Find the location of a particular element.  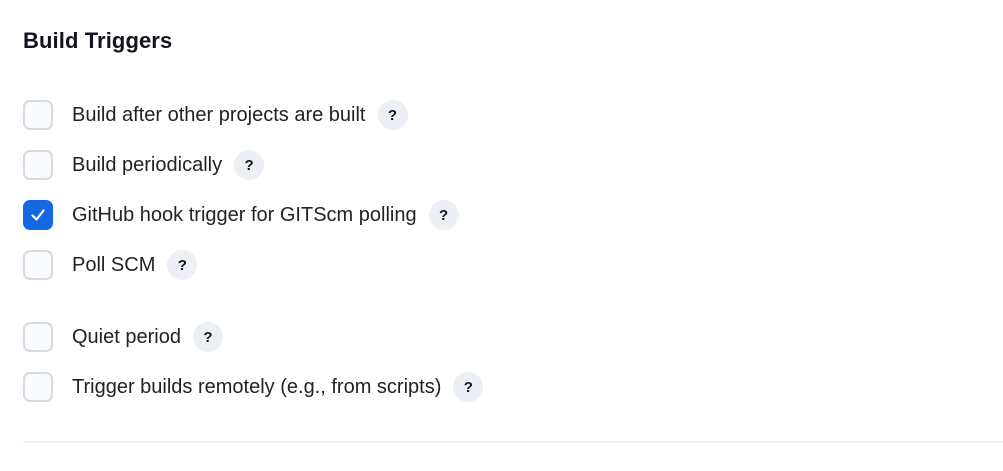

quiet-period-label: Quiet period is located at coordinates (126, 337).